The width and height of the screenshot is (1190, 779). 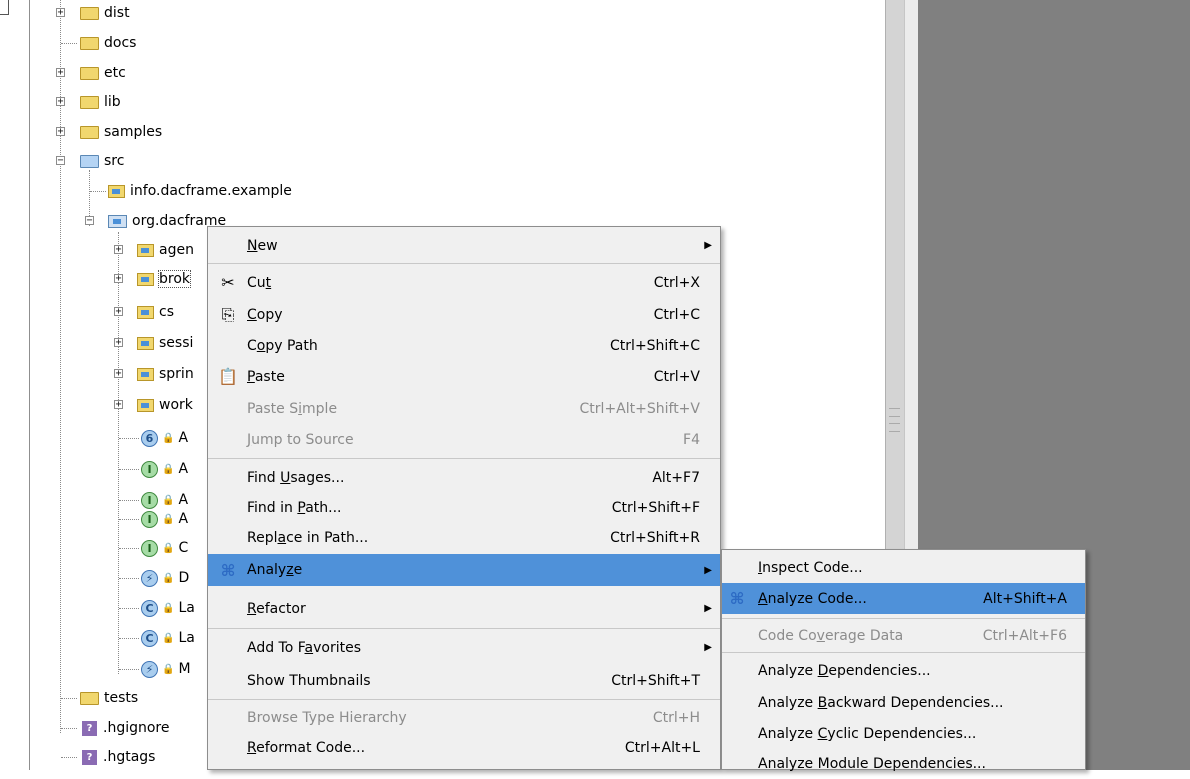 I want to click on menu-label: Copy, so click(x=265, y=314).